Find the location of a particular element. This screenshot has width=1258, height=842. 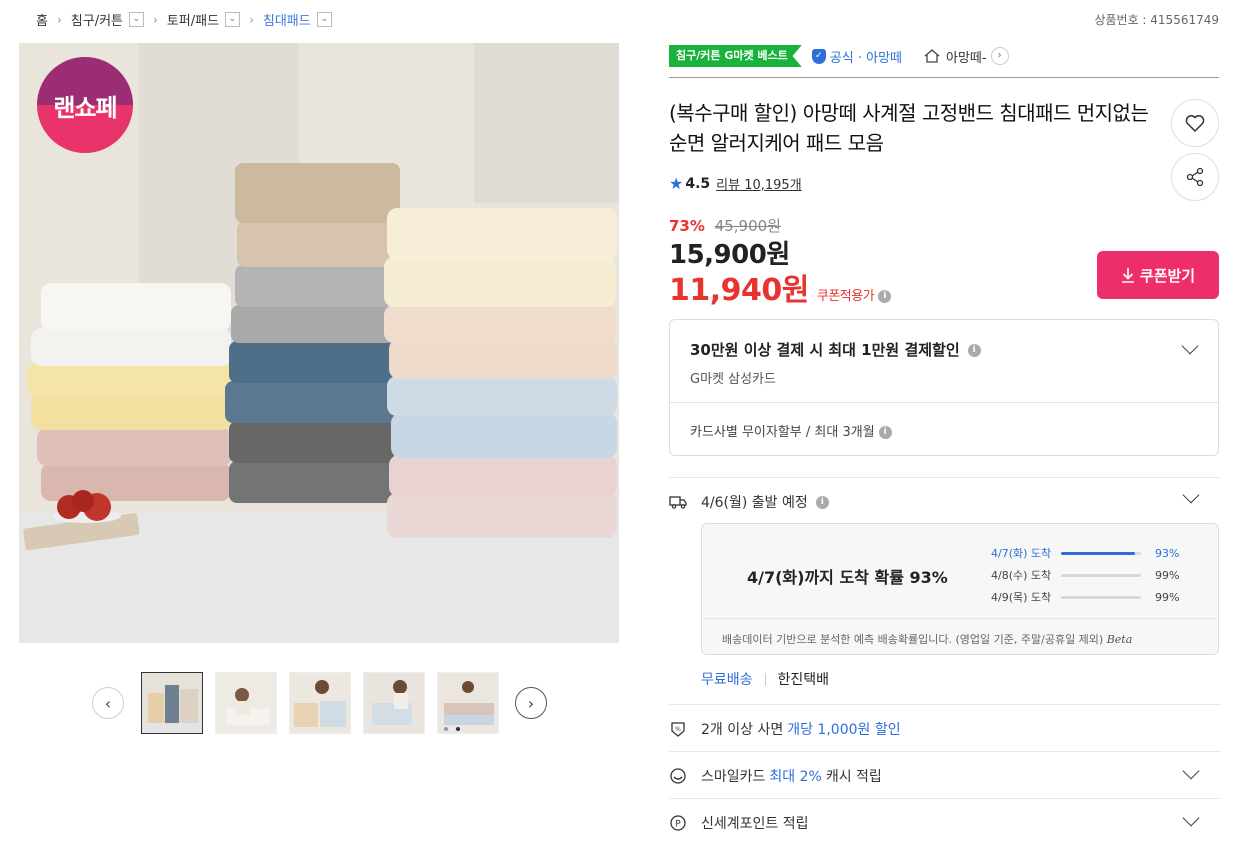

benefit-text: 신세계포인트 적립 is located at coordinates (755, 824).